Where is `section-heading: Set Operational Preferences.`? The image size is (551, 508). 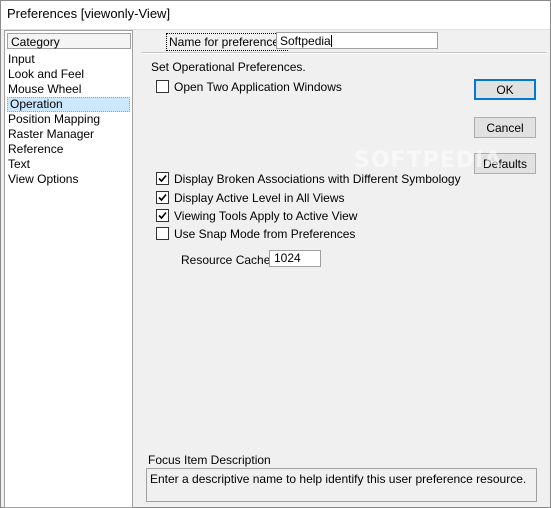
section-heading: Set Operational Preferences. is located at coordinates (228, 67).